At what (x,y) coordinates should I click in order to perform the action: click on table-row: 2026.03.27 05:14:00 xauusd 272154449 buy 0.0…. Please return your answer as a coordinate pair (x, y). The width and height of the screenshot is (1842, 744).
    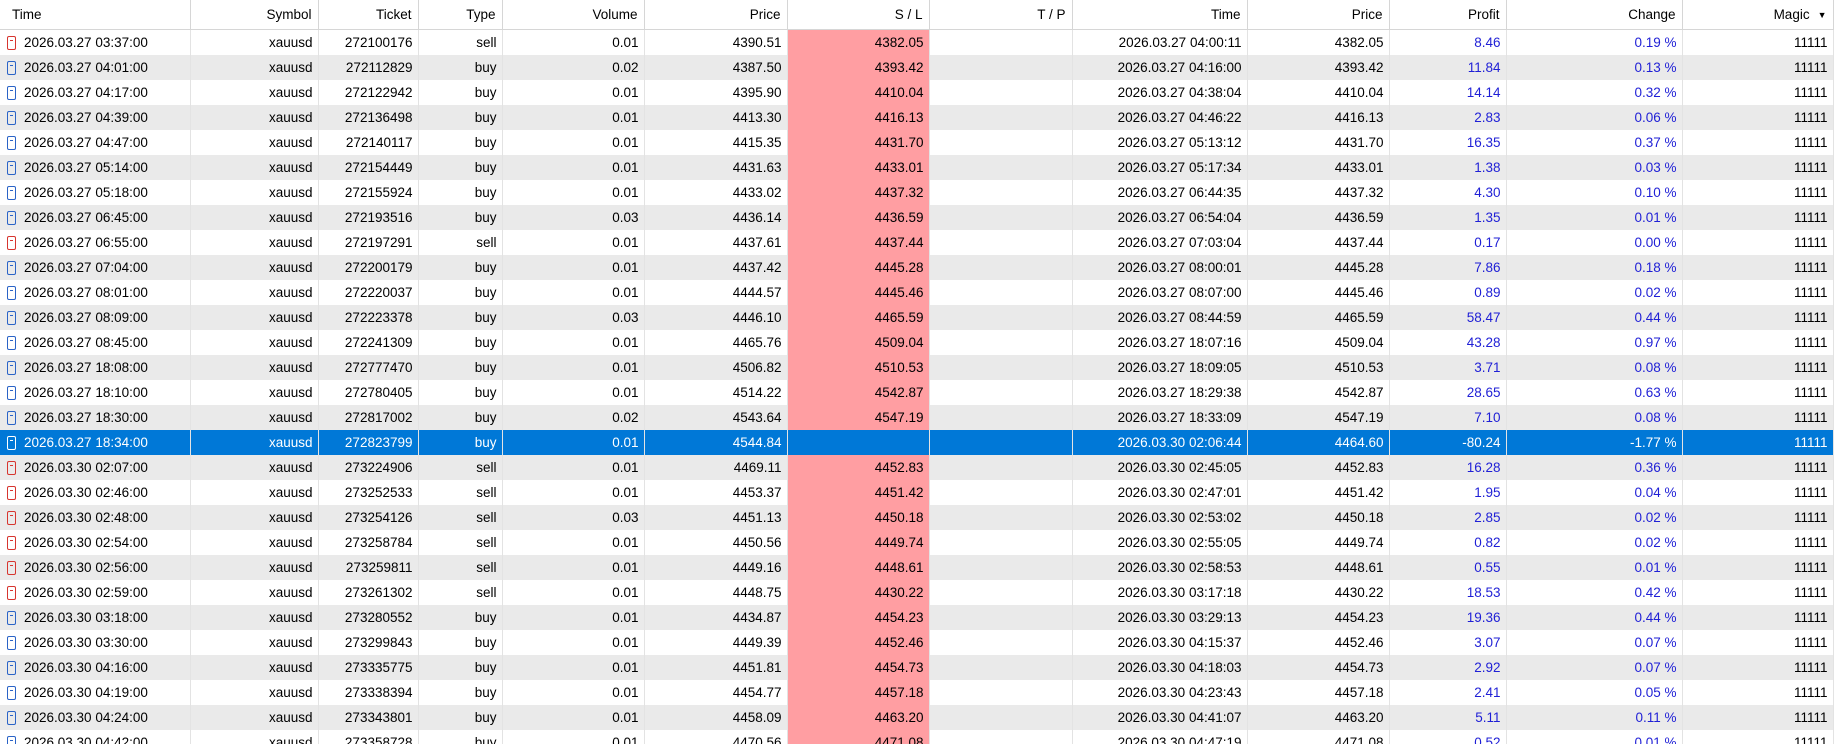
    Looking at the image, I should click on (917, 167).